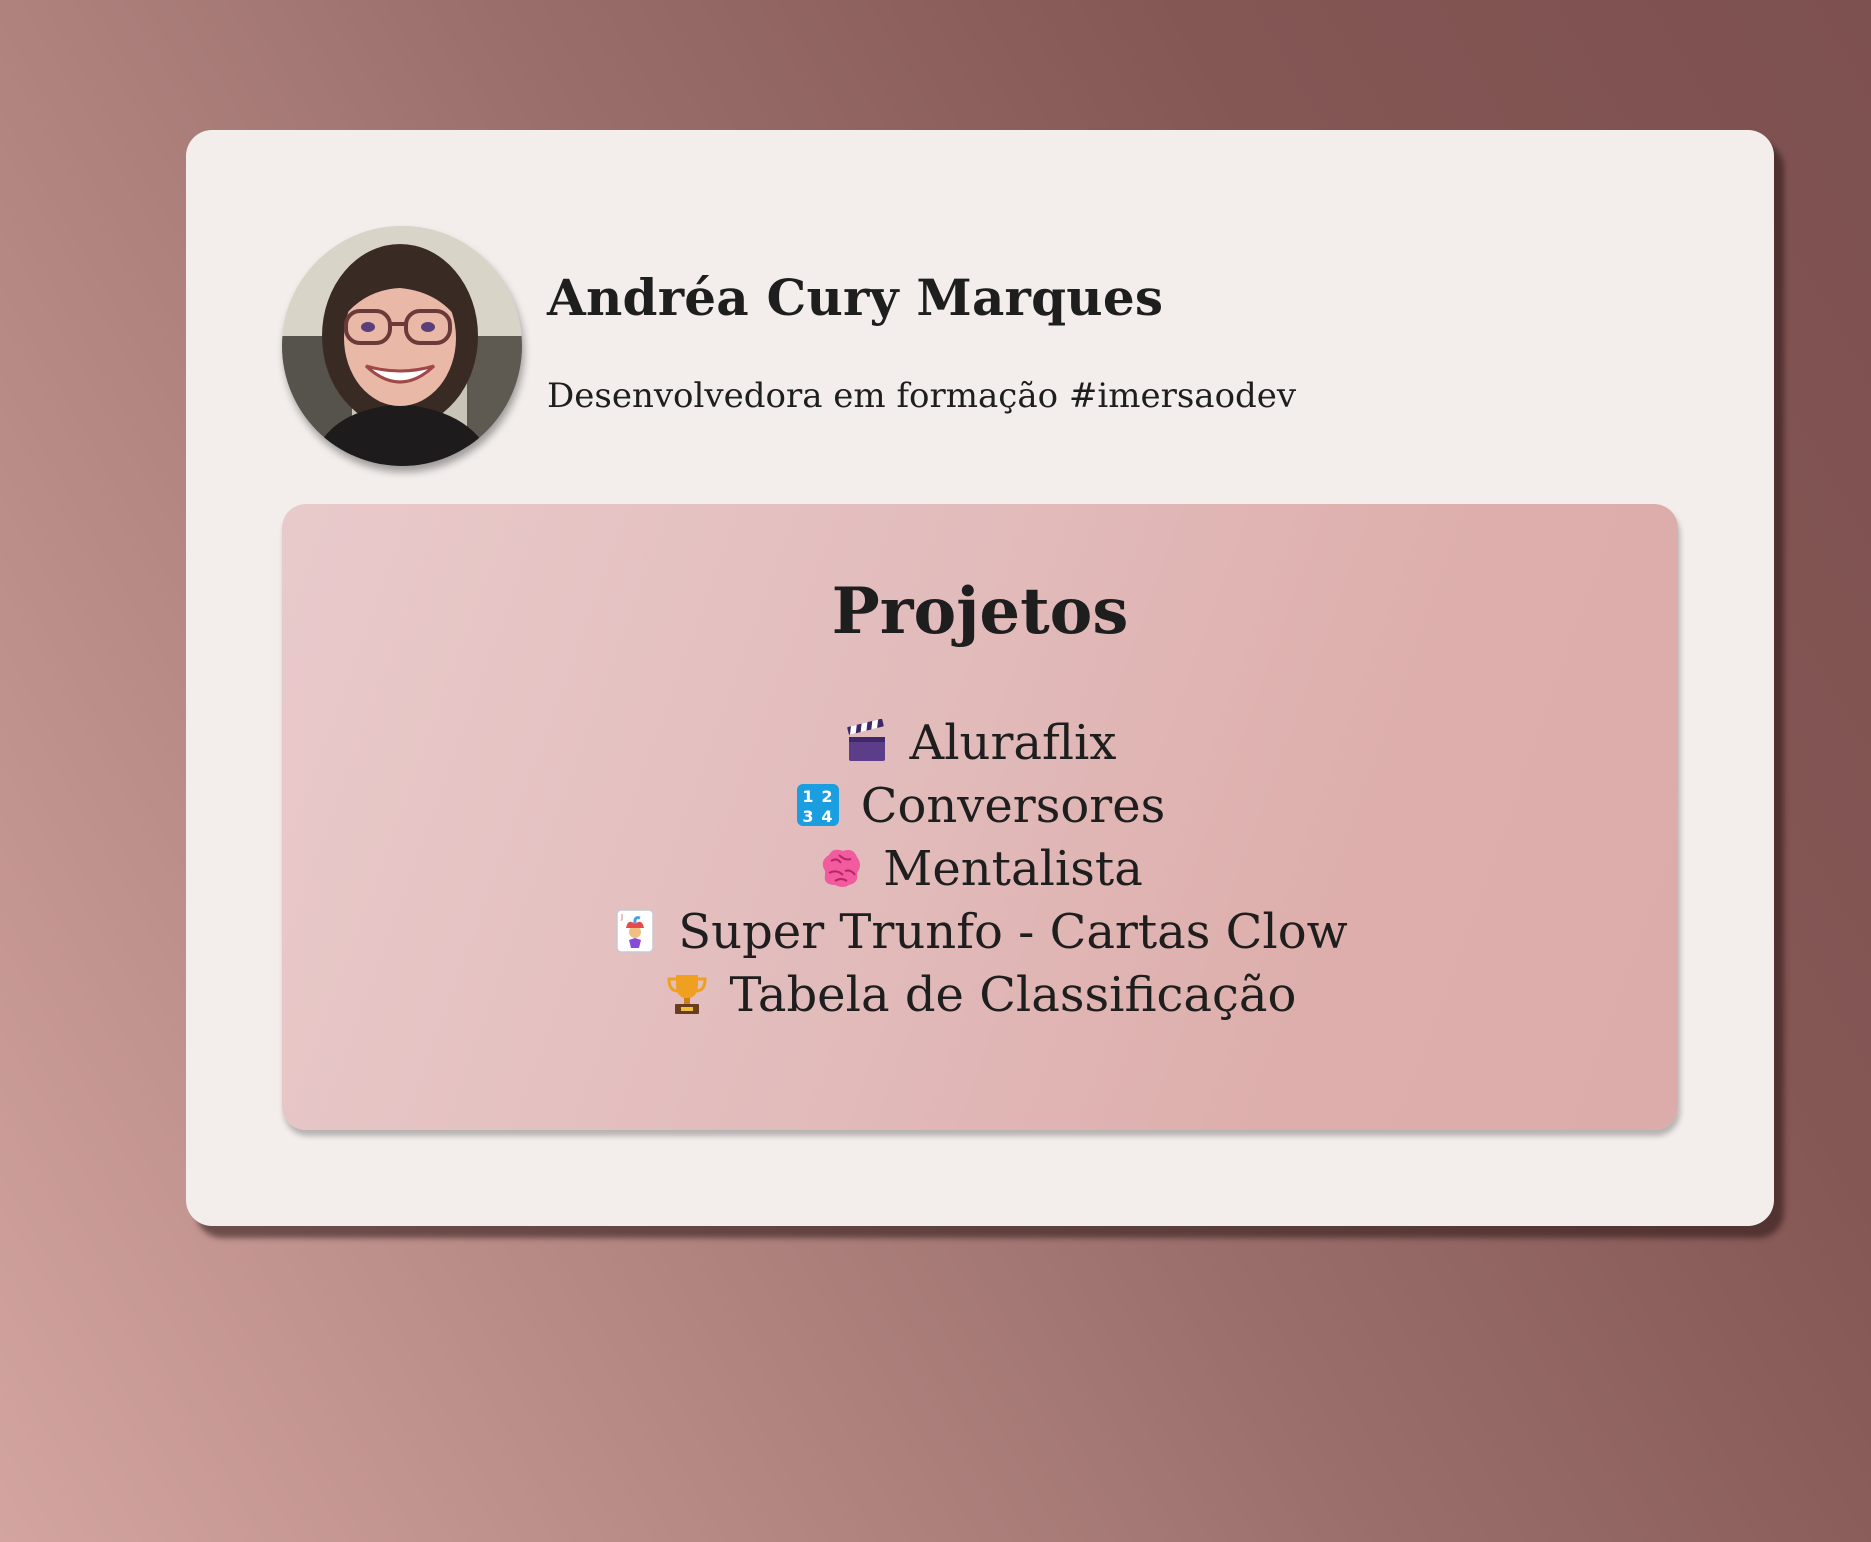 The width and height of the screenshot is (1871, 1542). Describe the element at coordinates (687, 994) in the screenshot. I see `trophy-icon` at that location.